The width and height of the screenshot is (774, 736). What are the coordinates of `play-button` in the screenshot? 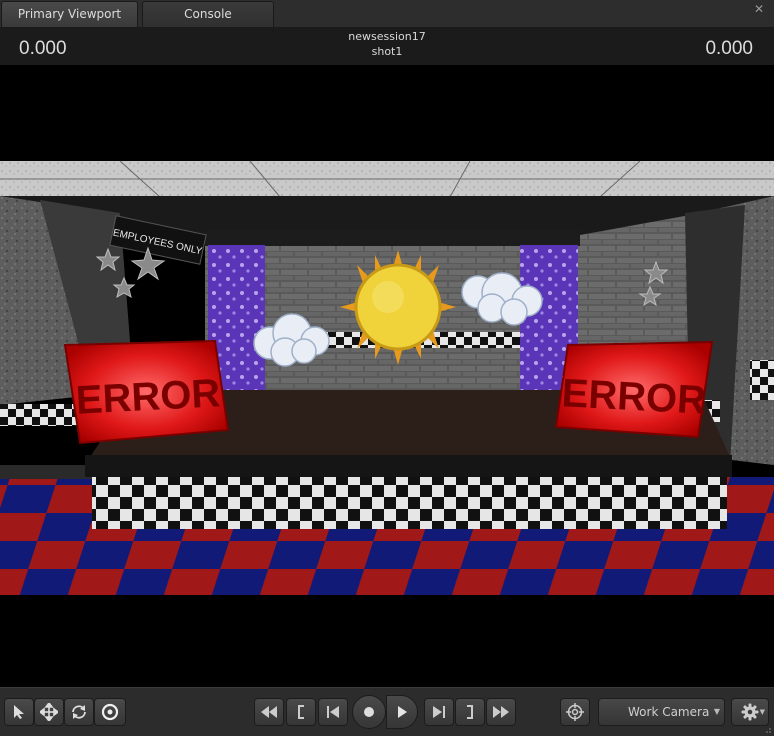 It's located at (402, 712).